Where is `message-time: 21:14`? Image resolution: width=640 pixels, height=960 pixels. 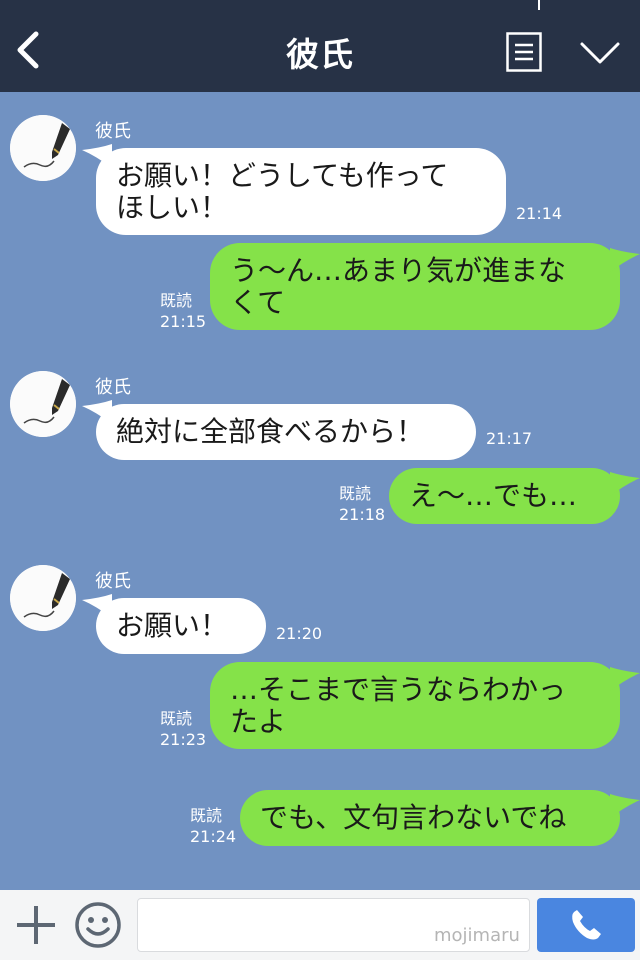 message-time: 21:14 is located at coordinates (539, 213).